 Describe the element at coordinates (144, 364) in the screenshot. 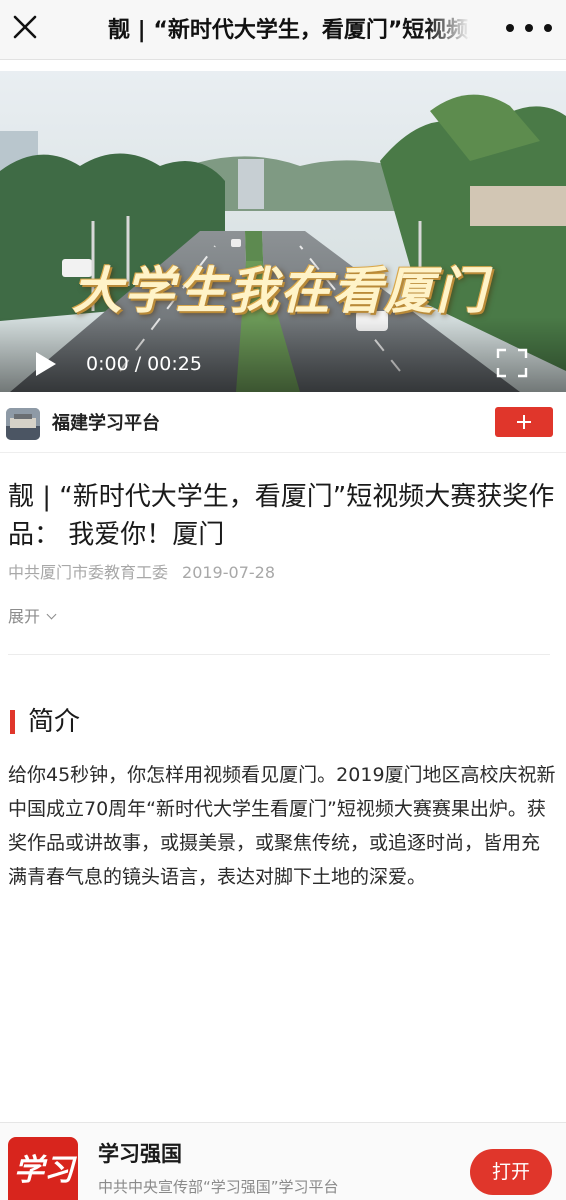

I see `video-time: 0:00 / 00:25` at that location.